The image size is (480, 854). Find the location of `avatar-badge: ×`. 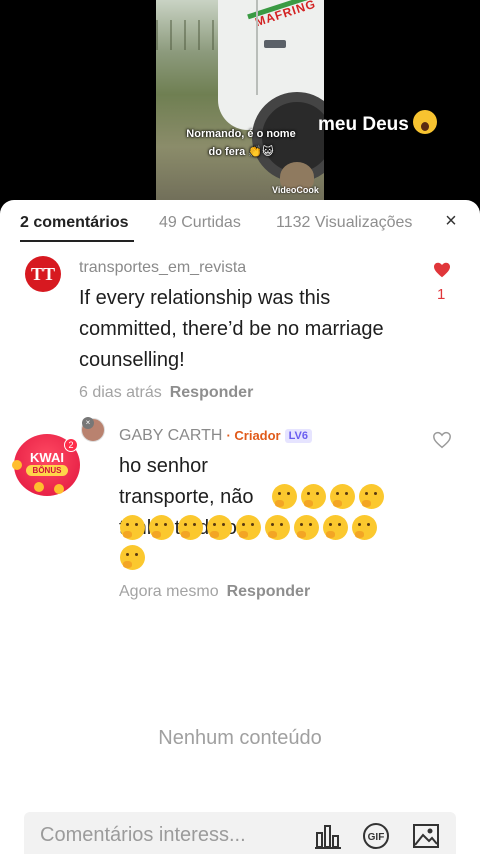

avatar-badge: × is located at coordinates (88, 423).